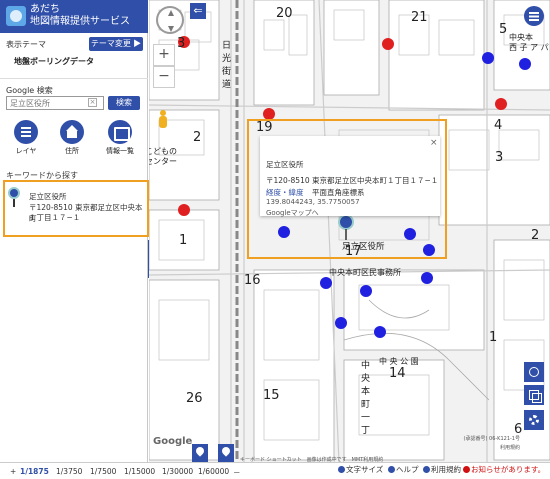  Describe the element at coordinates (285, 164) in the screenshot. I see `popup-title: 足立区役所` at that location.